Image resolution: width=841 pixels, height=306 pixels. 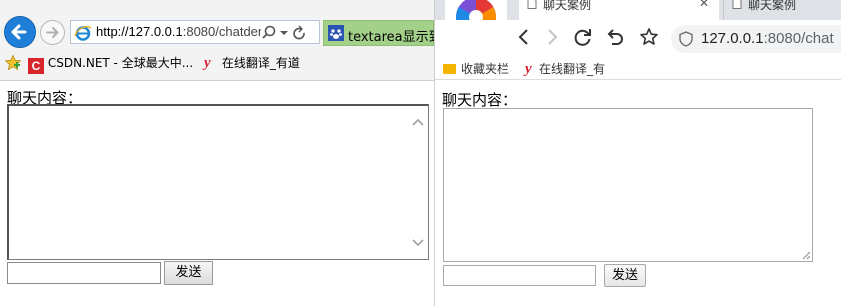 I want to click on address-url: http://127.0.0.1:8080/chatden, so click(x=180, y=31).